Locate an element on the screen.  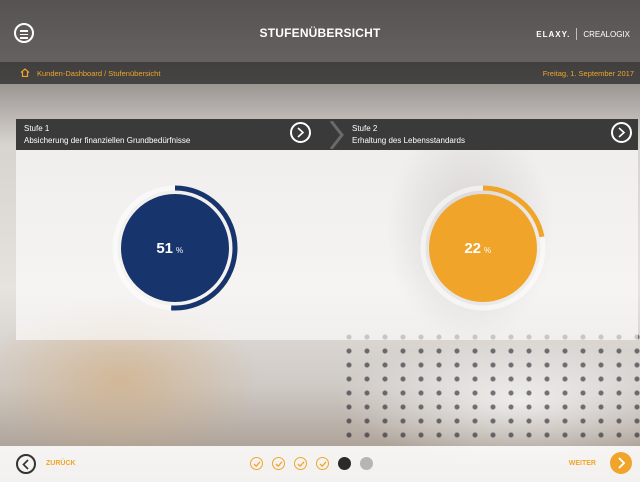
stage-2-gauge: 22 % is located at coordinates (483, 248).